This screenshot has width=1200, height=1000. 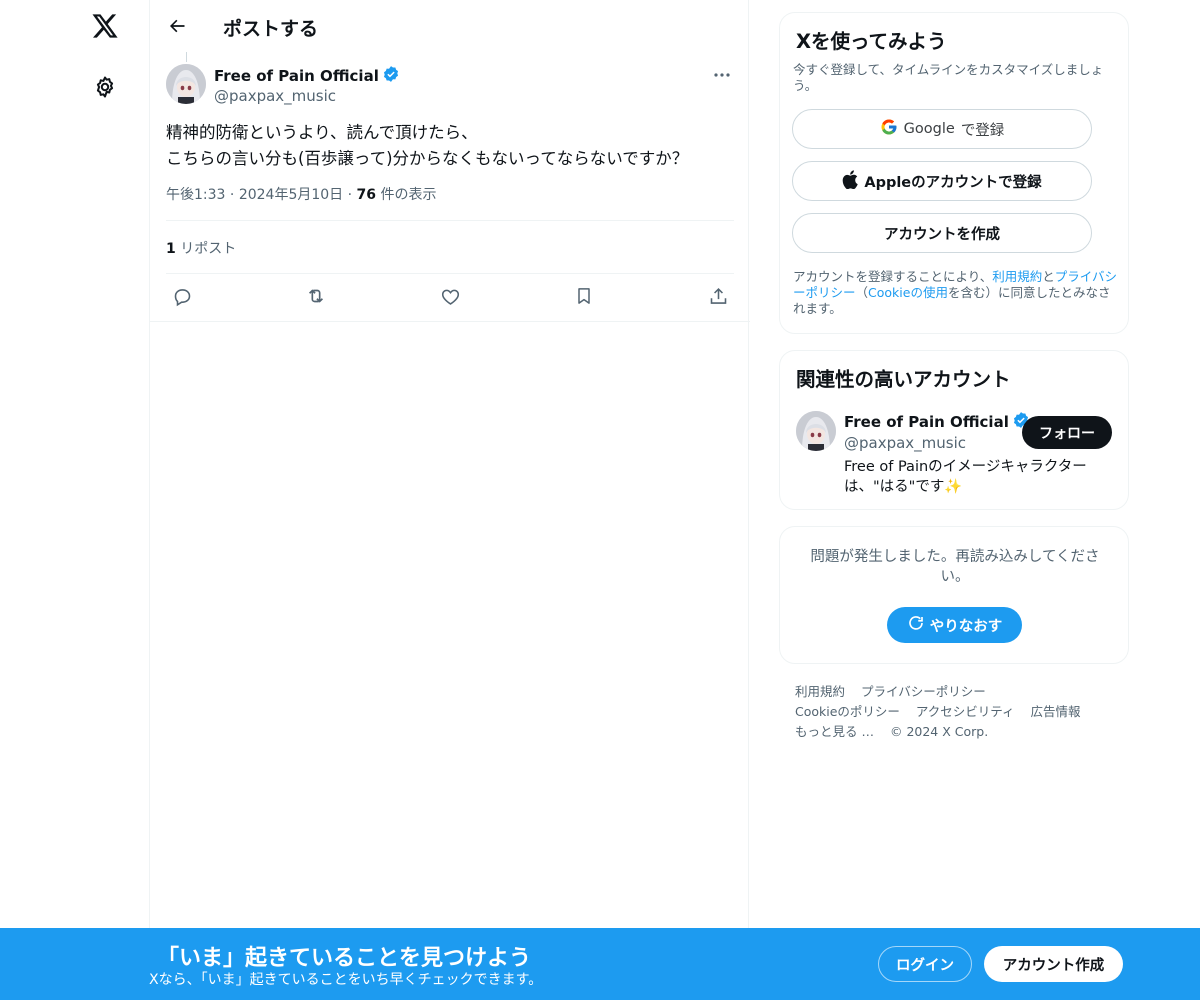 What do you see at coordinates (366, 195) in the screenshot?
I see `views-count: 76` at bounding box center [366, 195].